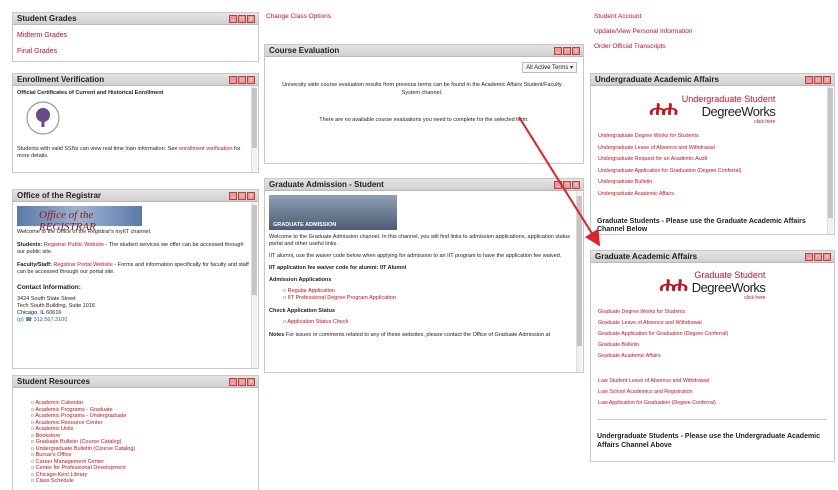  Describe the element at coordinates (144, 481) in the screenshot. I see `resource-link: Class Schedule` at that location.